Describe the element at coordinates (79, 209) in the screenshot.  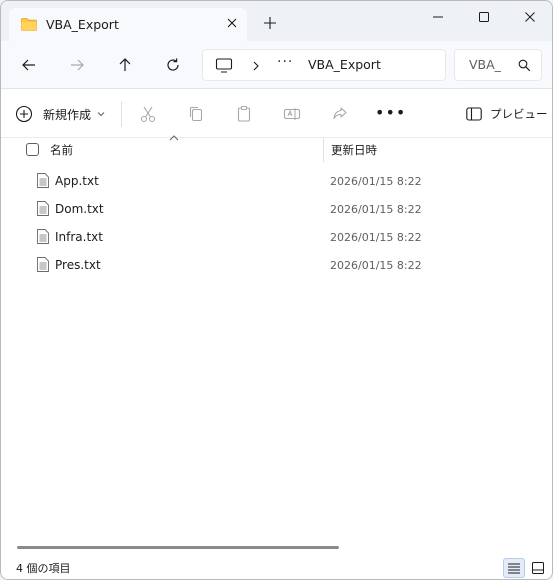
I see `file-name: Dom.txt` at that location.